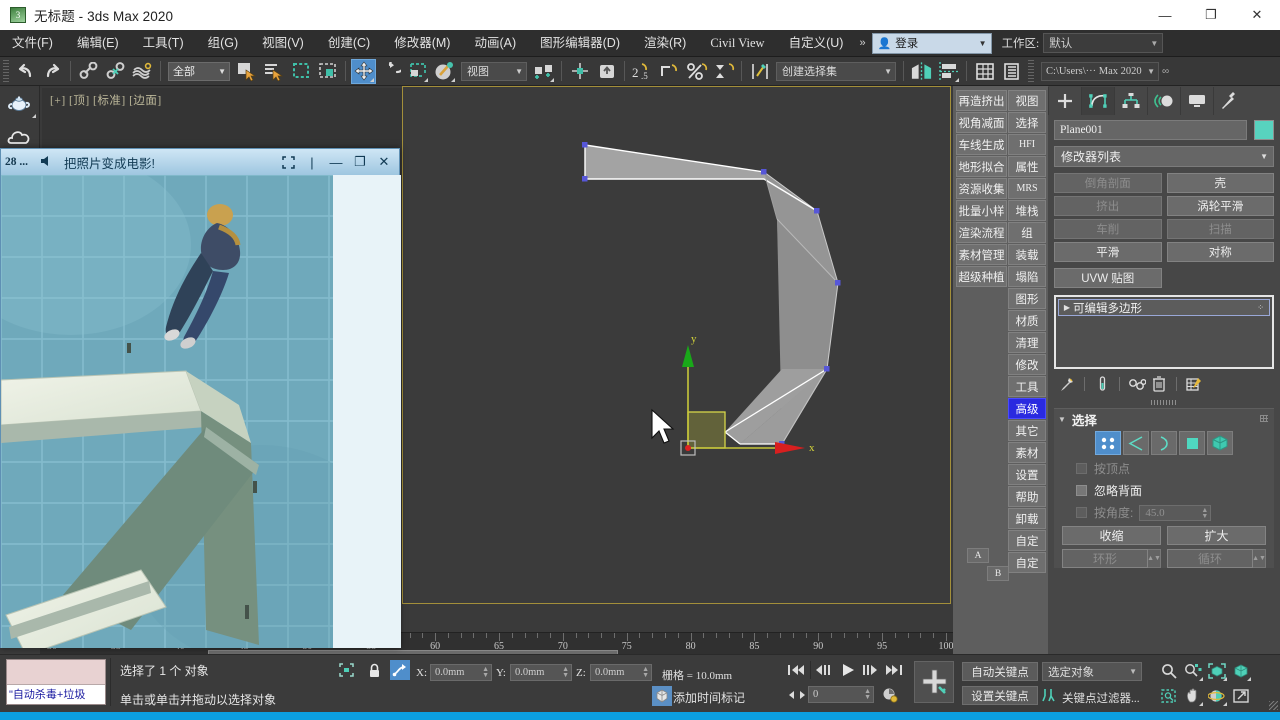 The width and height of the screenshot is (1280, 720). What do you see at coordinates (1103, 43) in the screenshot?
I see `workspace-combo: 默认 ▼` at bounding box center [1103, 43].